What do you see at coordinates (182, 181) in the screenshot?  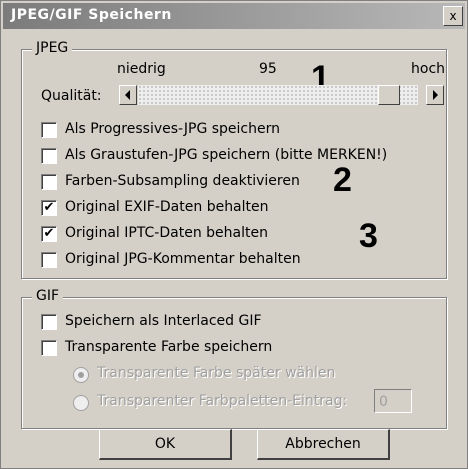 I see `option-label: Farben-Subsampling deaktivieren` at bounding box center [182, 181].